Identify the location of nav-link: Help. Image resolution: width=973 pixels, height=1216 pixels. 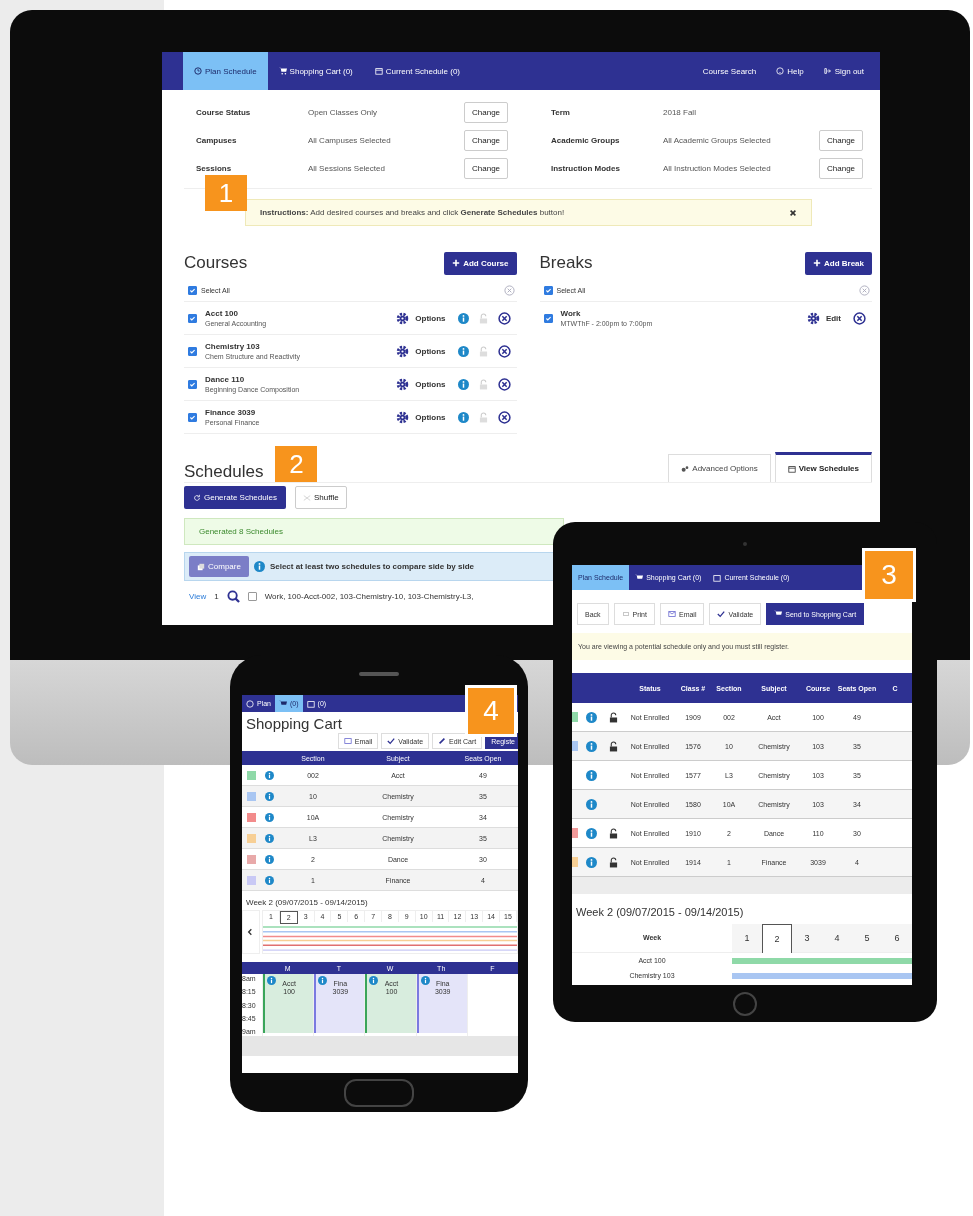
(790, 71).